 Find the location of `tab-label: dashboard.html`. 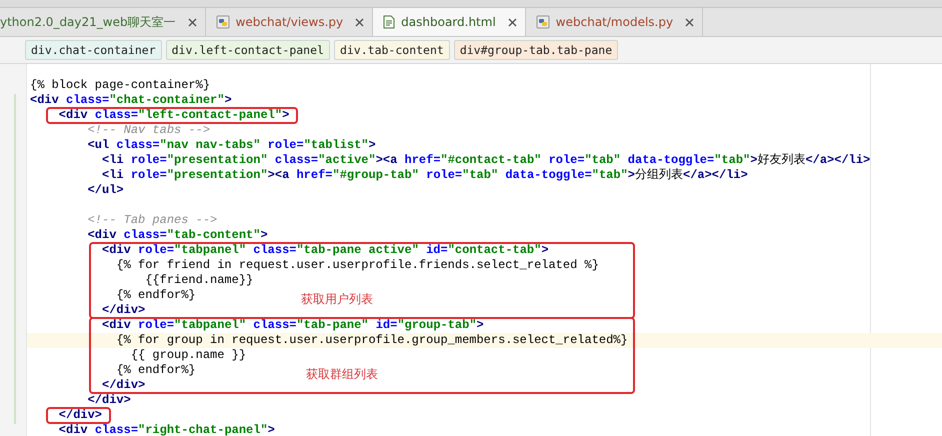

tab-label: dashboard.html is located at coordinates (448, 22).